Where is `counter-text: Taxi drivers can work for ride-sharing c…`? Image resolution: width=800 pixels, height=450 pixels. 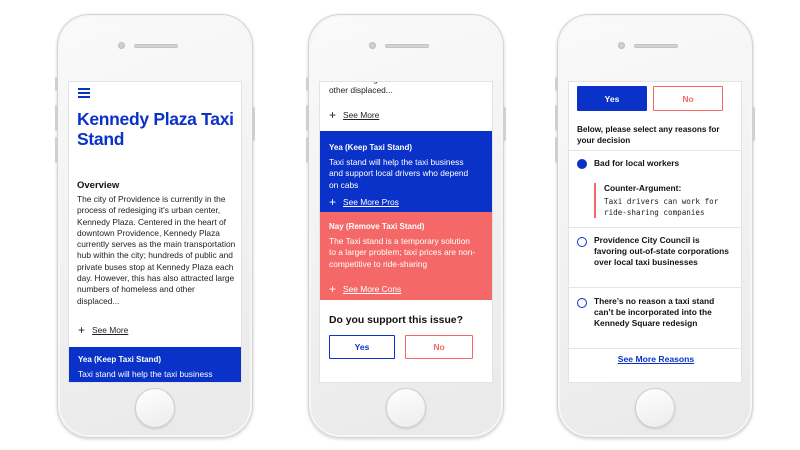
counter-text: Taxi drivers can work for ride-sharing c… is located at coordinates (661, 207).